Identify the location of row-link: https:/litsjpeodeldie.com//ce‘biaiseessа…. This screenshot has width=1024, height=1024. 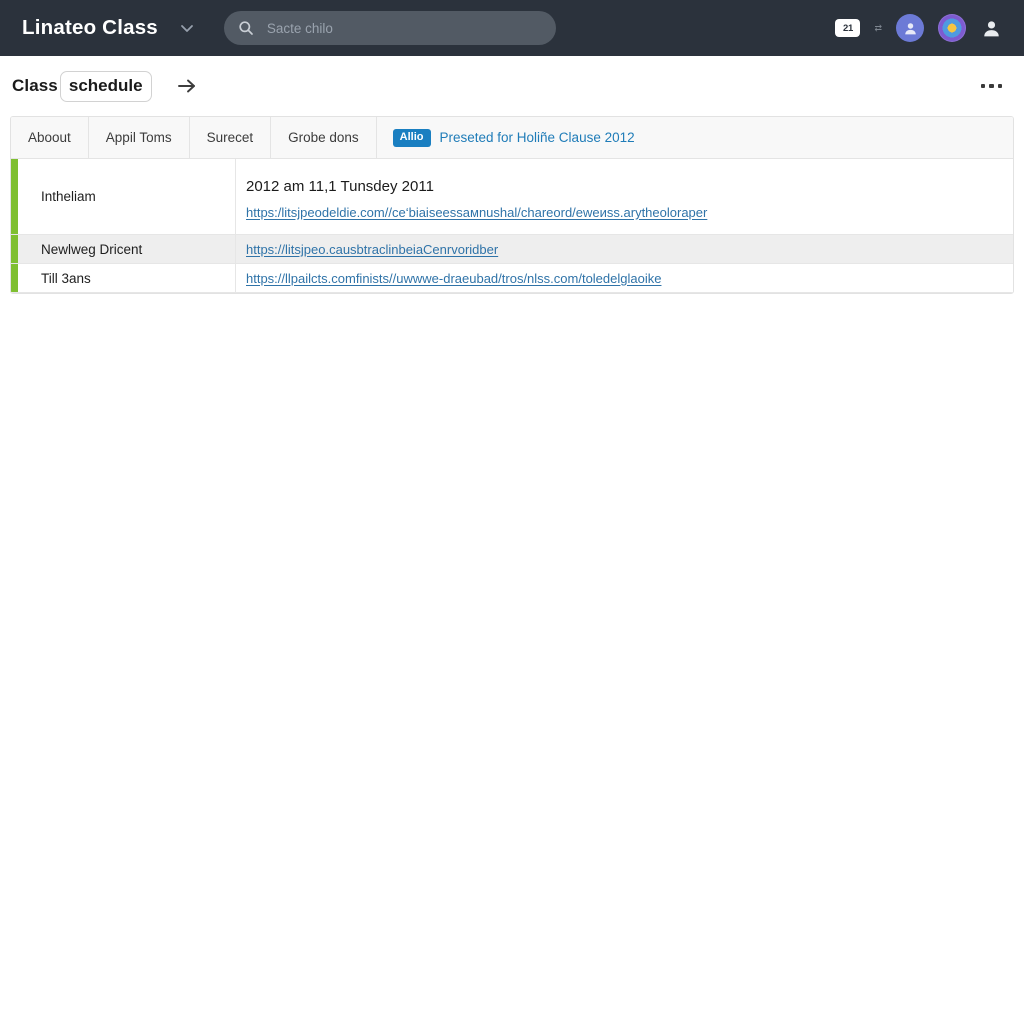
(622, 212).